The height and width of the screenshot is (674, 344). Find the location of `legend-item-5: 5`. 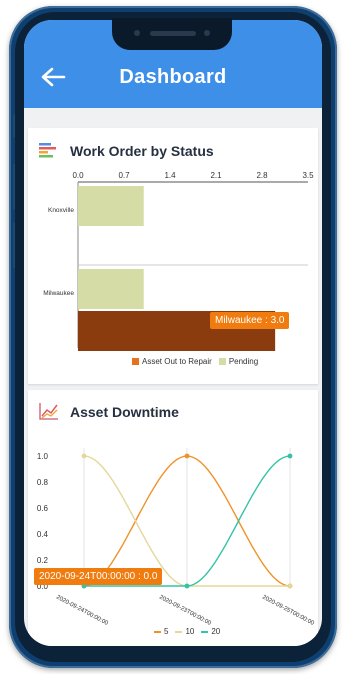

legend-item-5: 5 is located at coordinates (161, 631).